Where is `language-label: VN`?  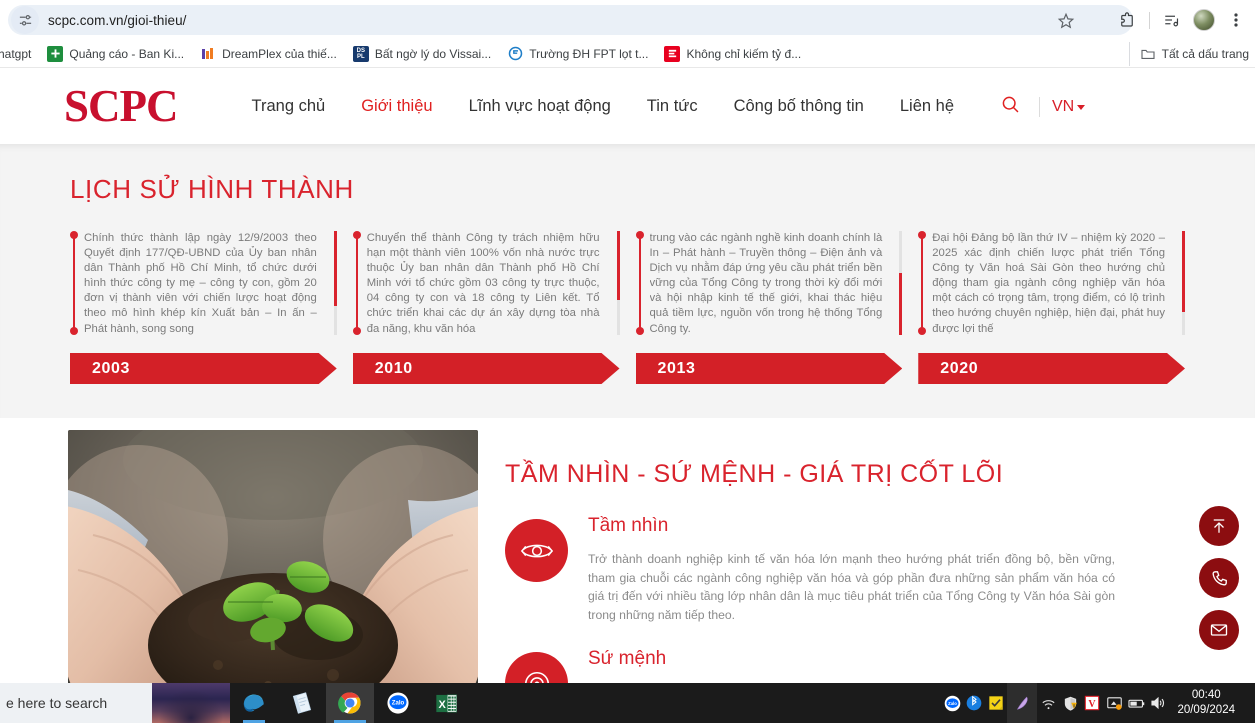 language-label: VN is located at coordinates (1063, 106).